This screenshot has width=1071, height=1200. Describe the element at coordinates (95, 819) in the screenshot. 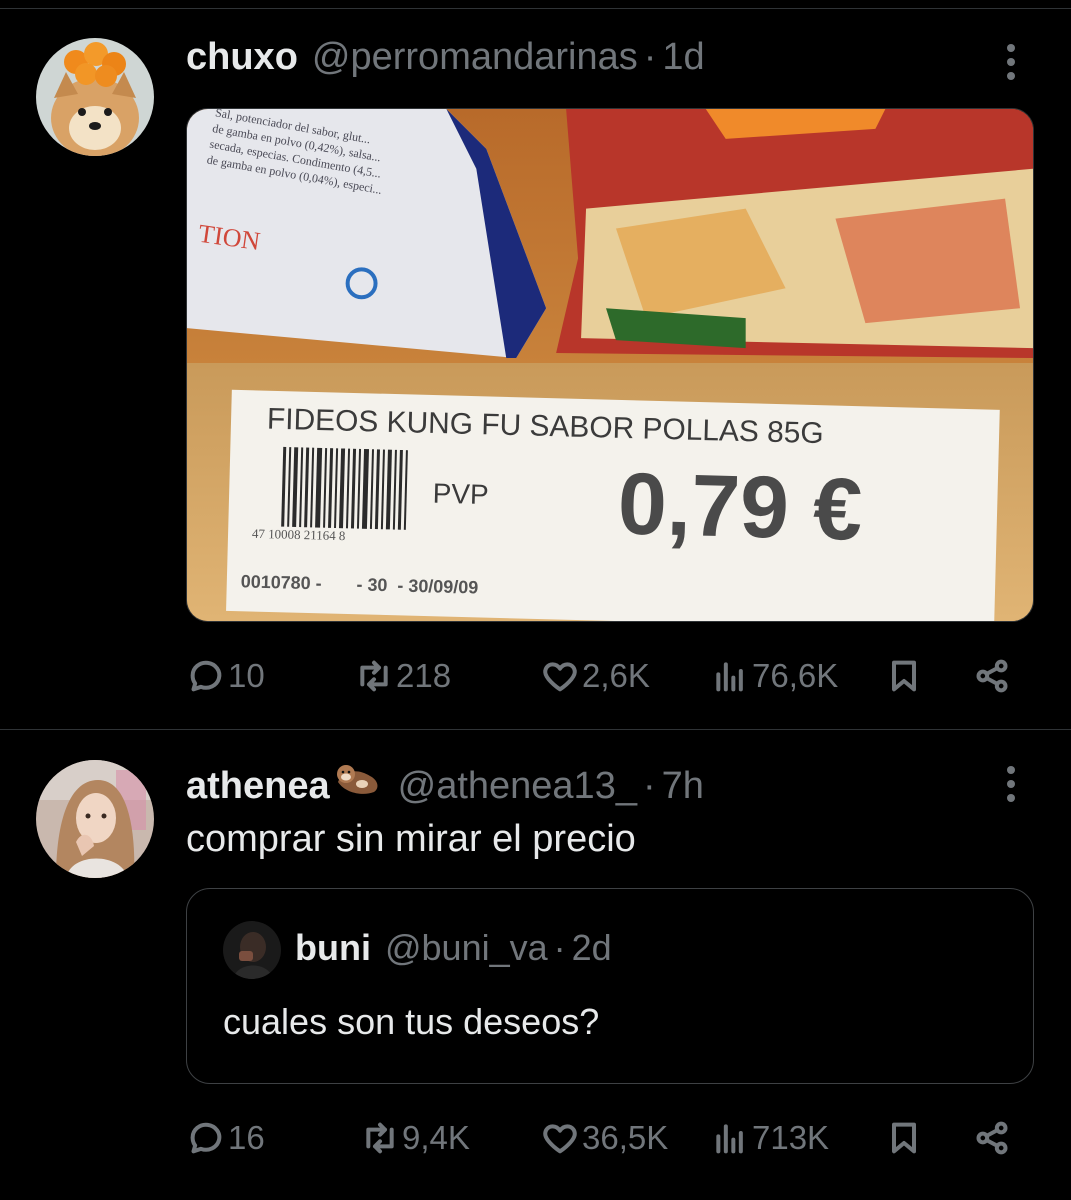

I see `avatar-athenea` at that location.